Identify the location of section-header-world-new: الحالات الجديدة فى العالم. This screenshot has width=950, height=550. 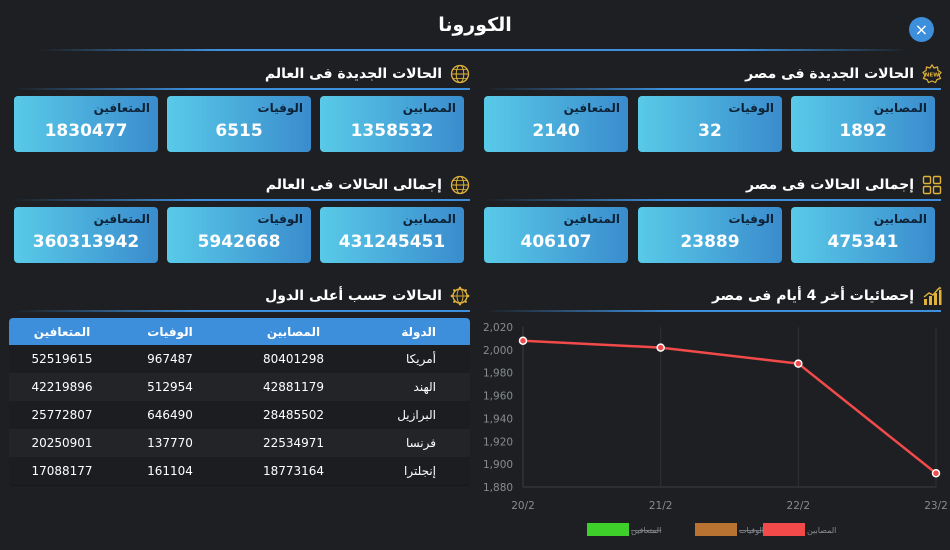
(367, 74).